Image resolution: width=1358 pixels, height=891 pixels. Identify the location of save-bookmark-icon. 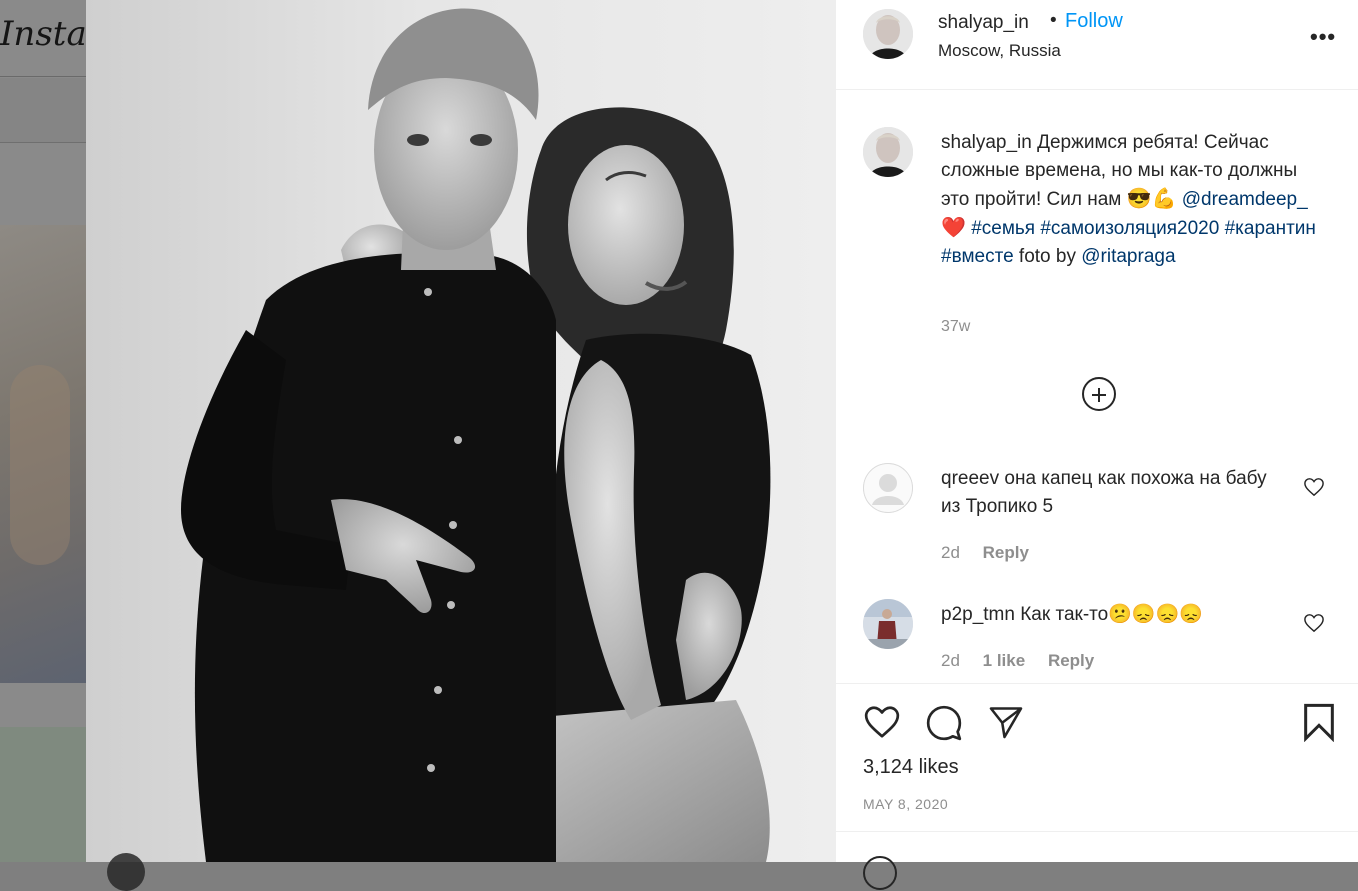
(1319, 722).